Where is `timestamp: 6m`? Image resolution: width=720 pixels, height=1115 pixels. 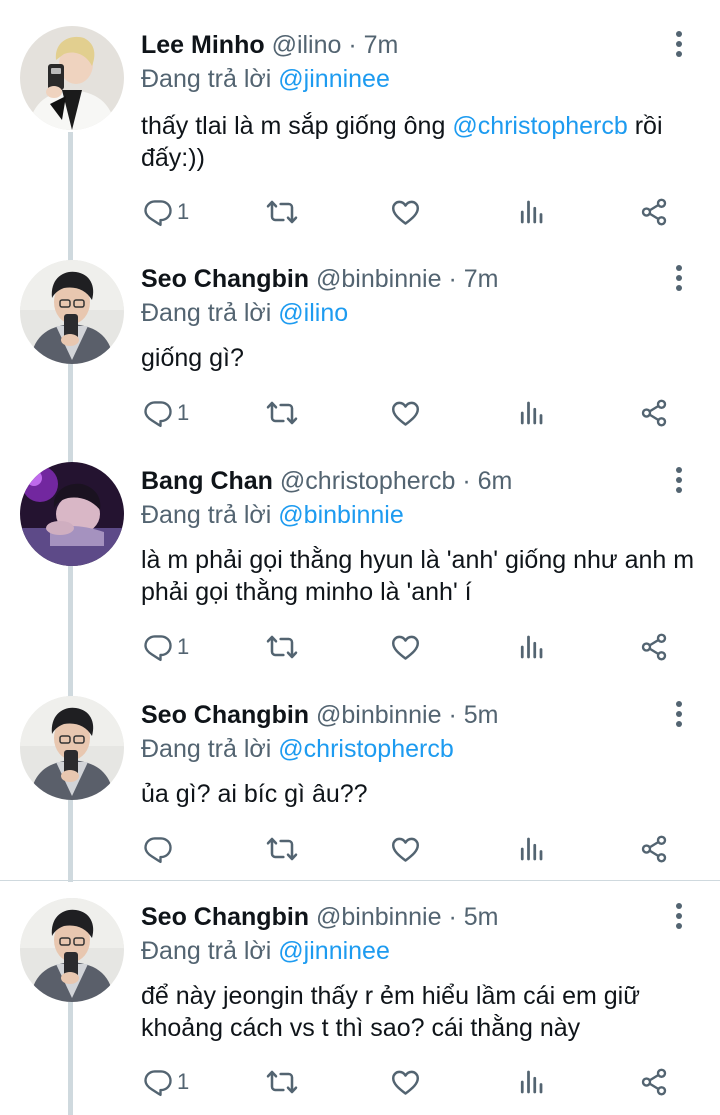
timestamp: 6m is located at coordinates (495, 481).